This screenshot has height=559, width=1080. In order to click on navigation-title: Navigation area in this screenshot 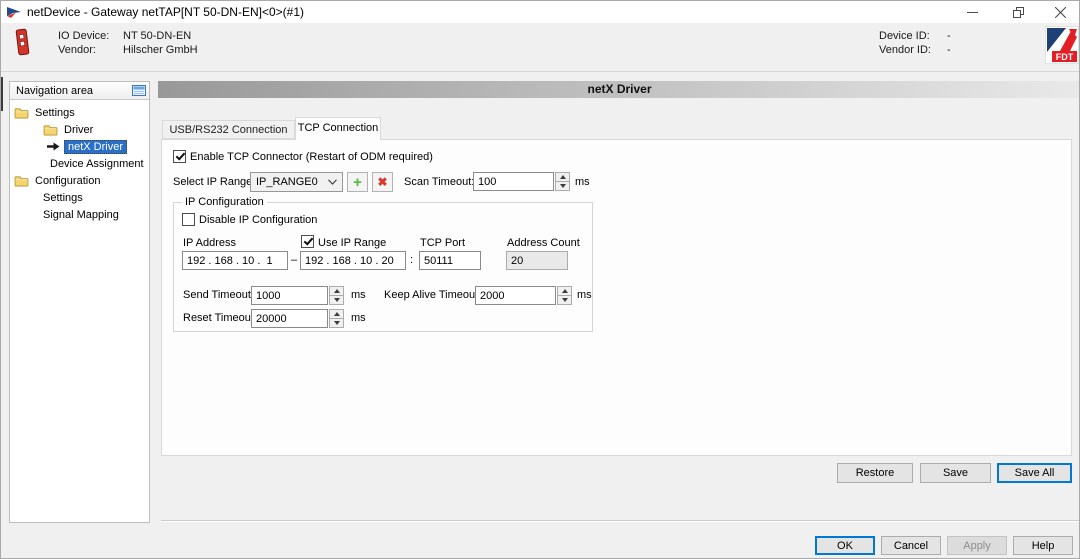, I will do `click(55, 90)`.